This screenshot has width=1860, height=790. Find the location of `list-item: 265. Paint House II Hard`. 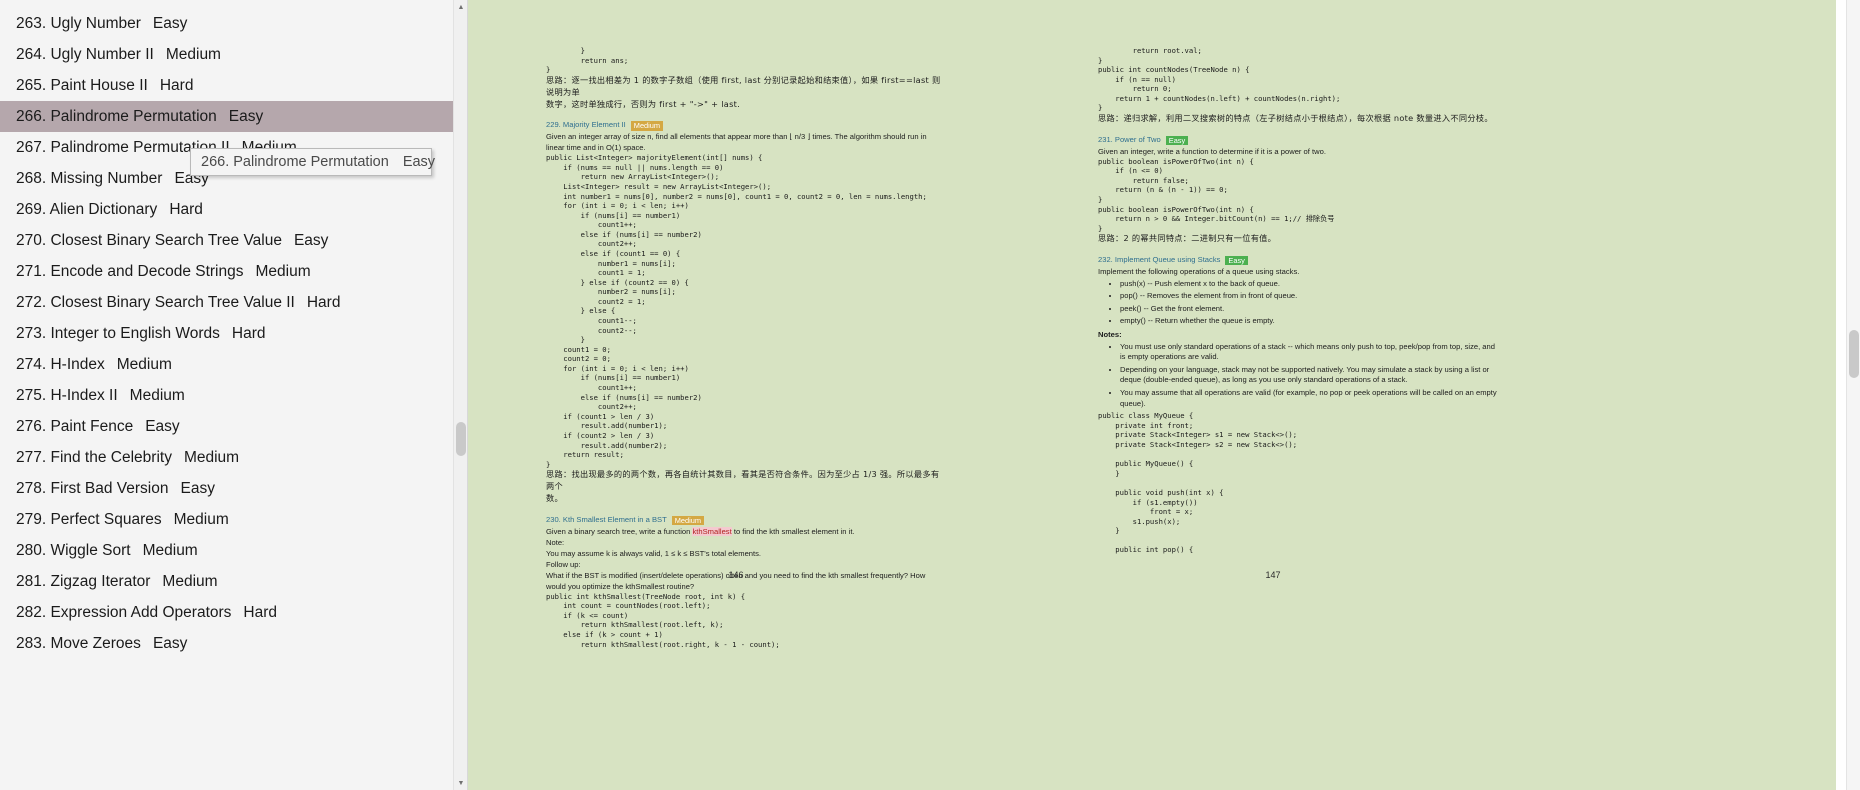

list-item: 265. Paint House II Hard is located at coordinates (233, 85).